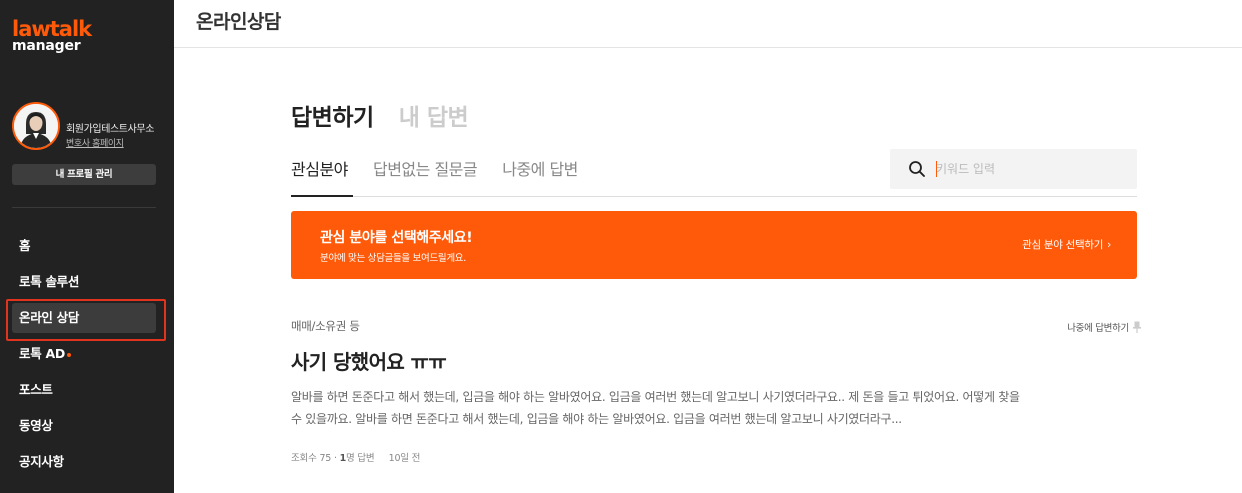 The image size is (1242, 493). Describe the element at coordinates (381, 458) in the screenshot. I see `meta-gap` at that location.